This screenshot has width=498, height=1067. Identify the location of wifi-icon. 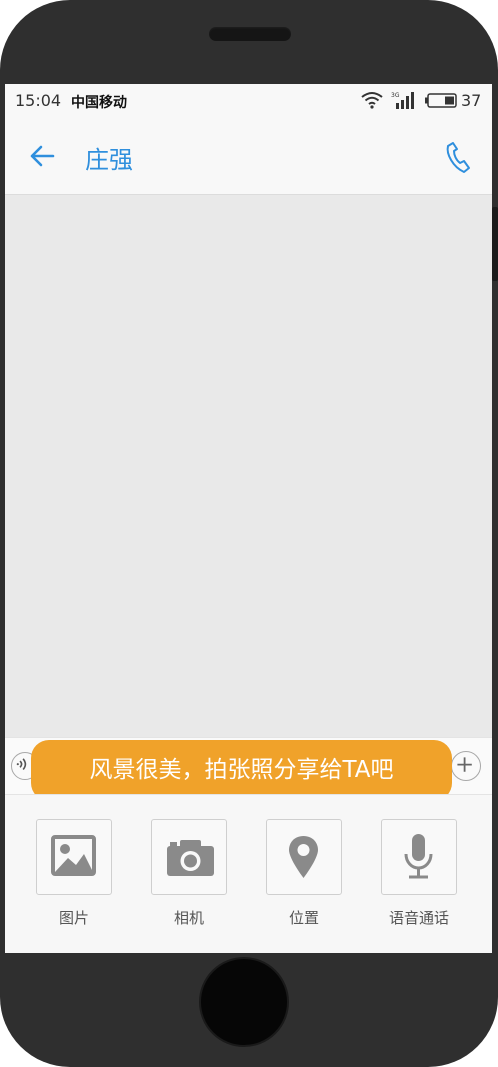
(372, 100).